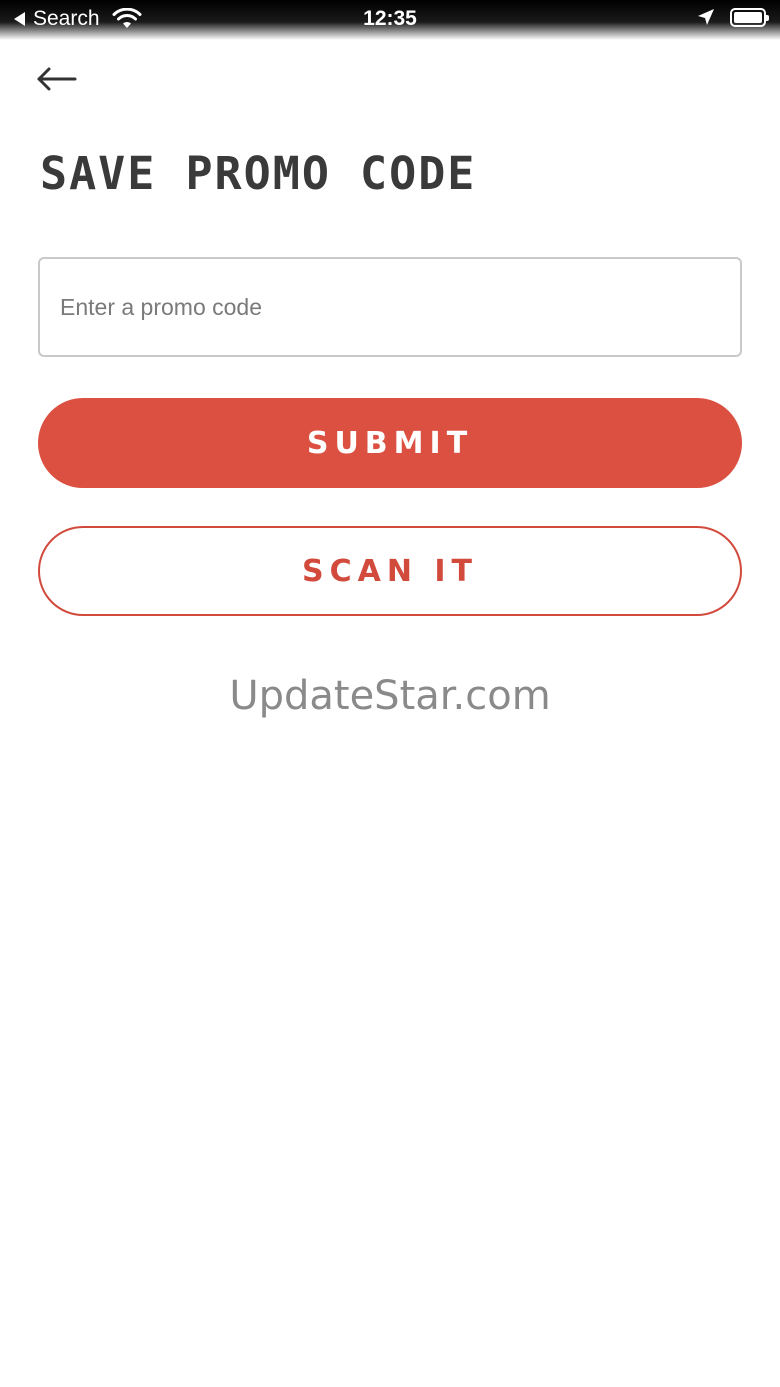 This screenshot has height=1387, width=780. I want to click on location-arrow-icon, so click(706, 17).